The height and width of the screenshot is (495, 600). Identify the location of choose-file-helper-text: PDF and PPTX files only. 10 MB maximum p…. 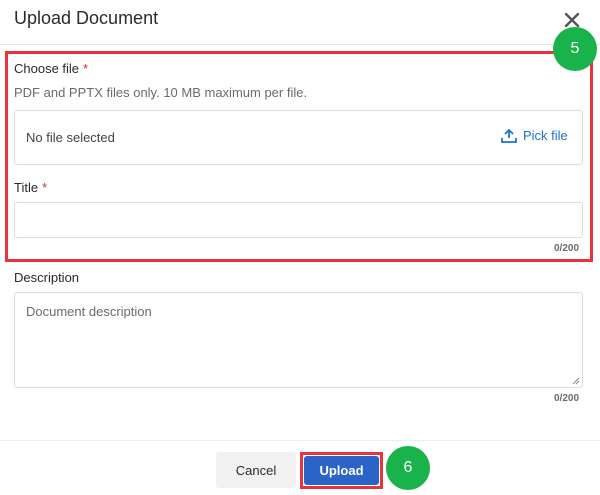
(161, 92).